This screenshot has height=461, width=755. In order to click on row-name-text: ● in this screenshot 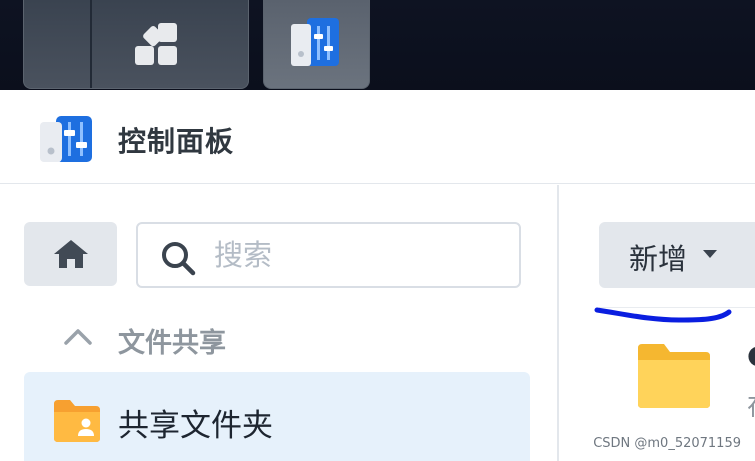, I will do `click(751, 355)`.